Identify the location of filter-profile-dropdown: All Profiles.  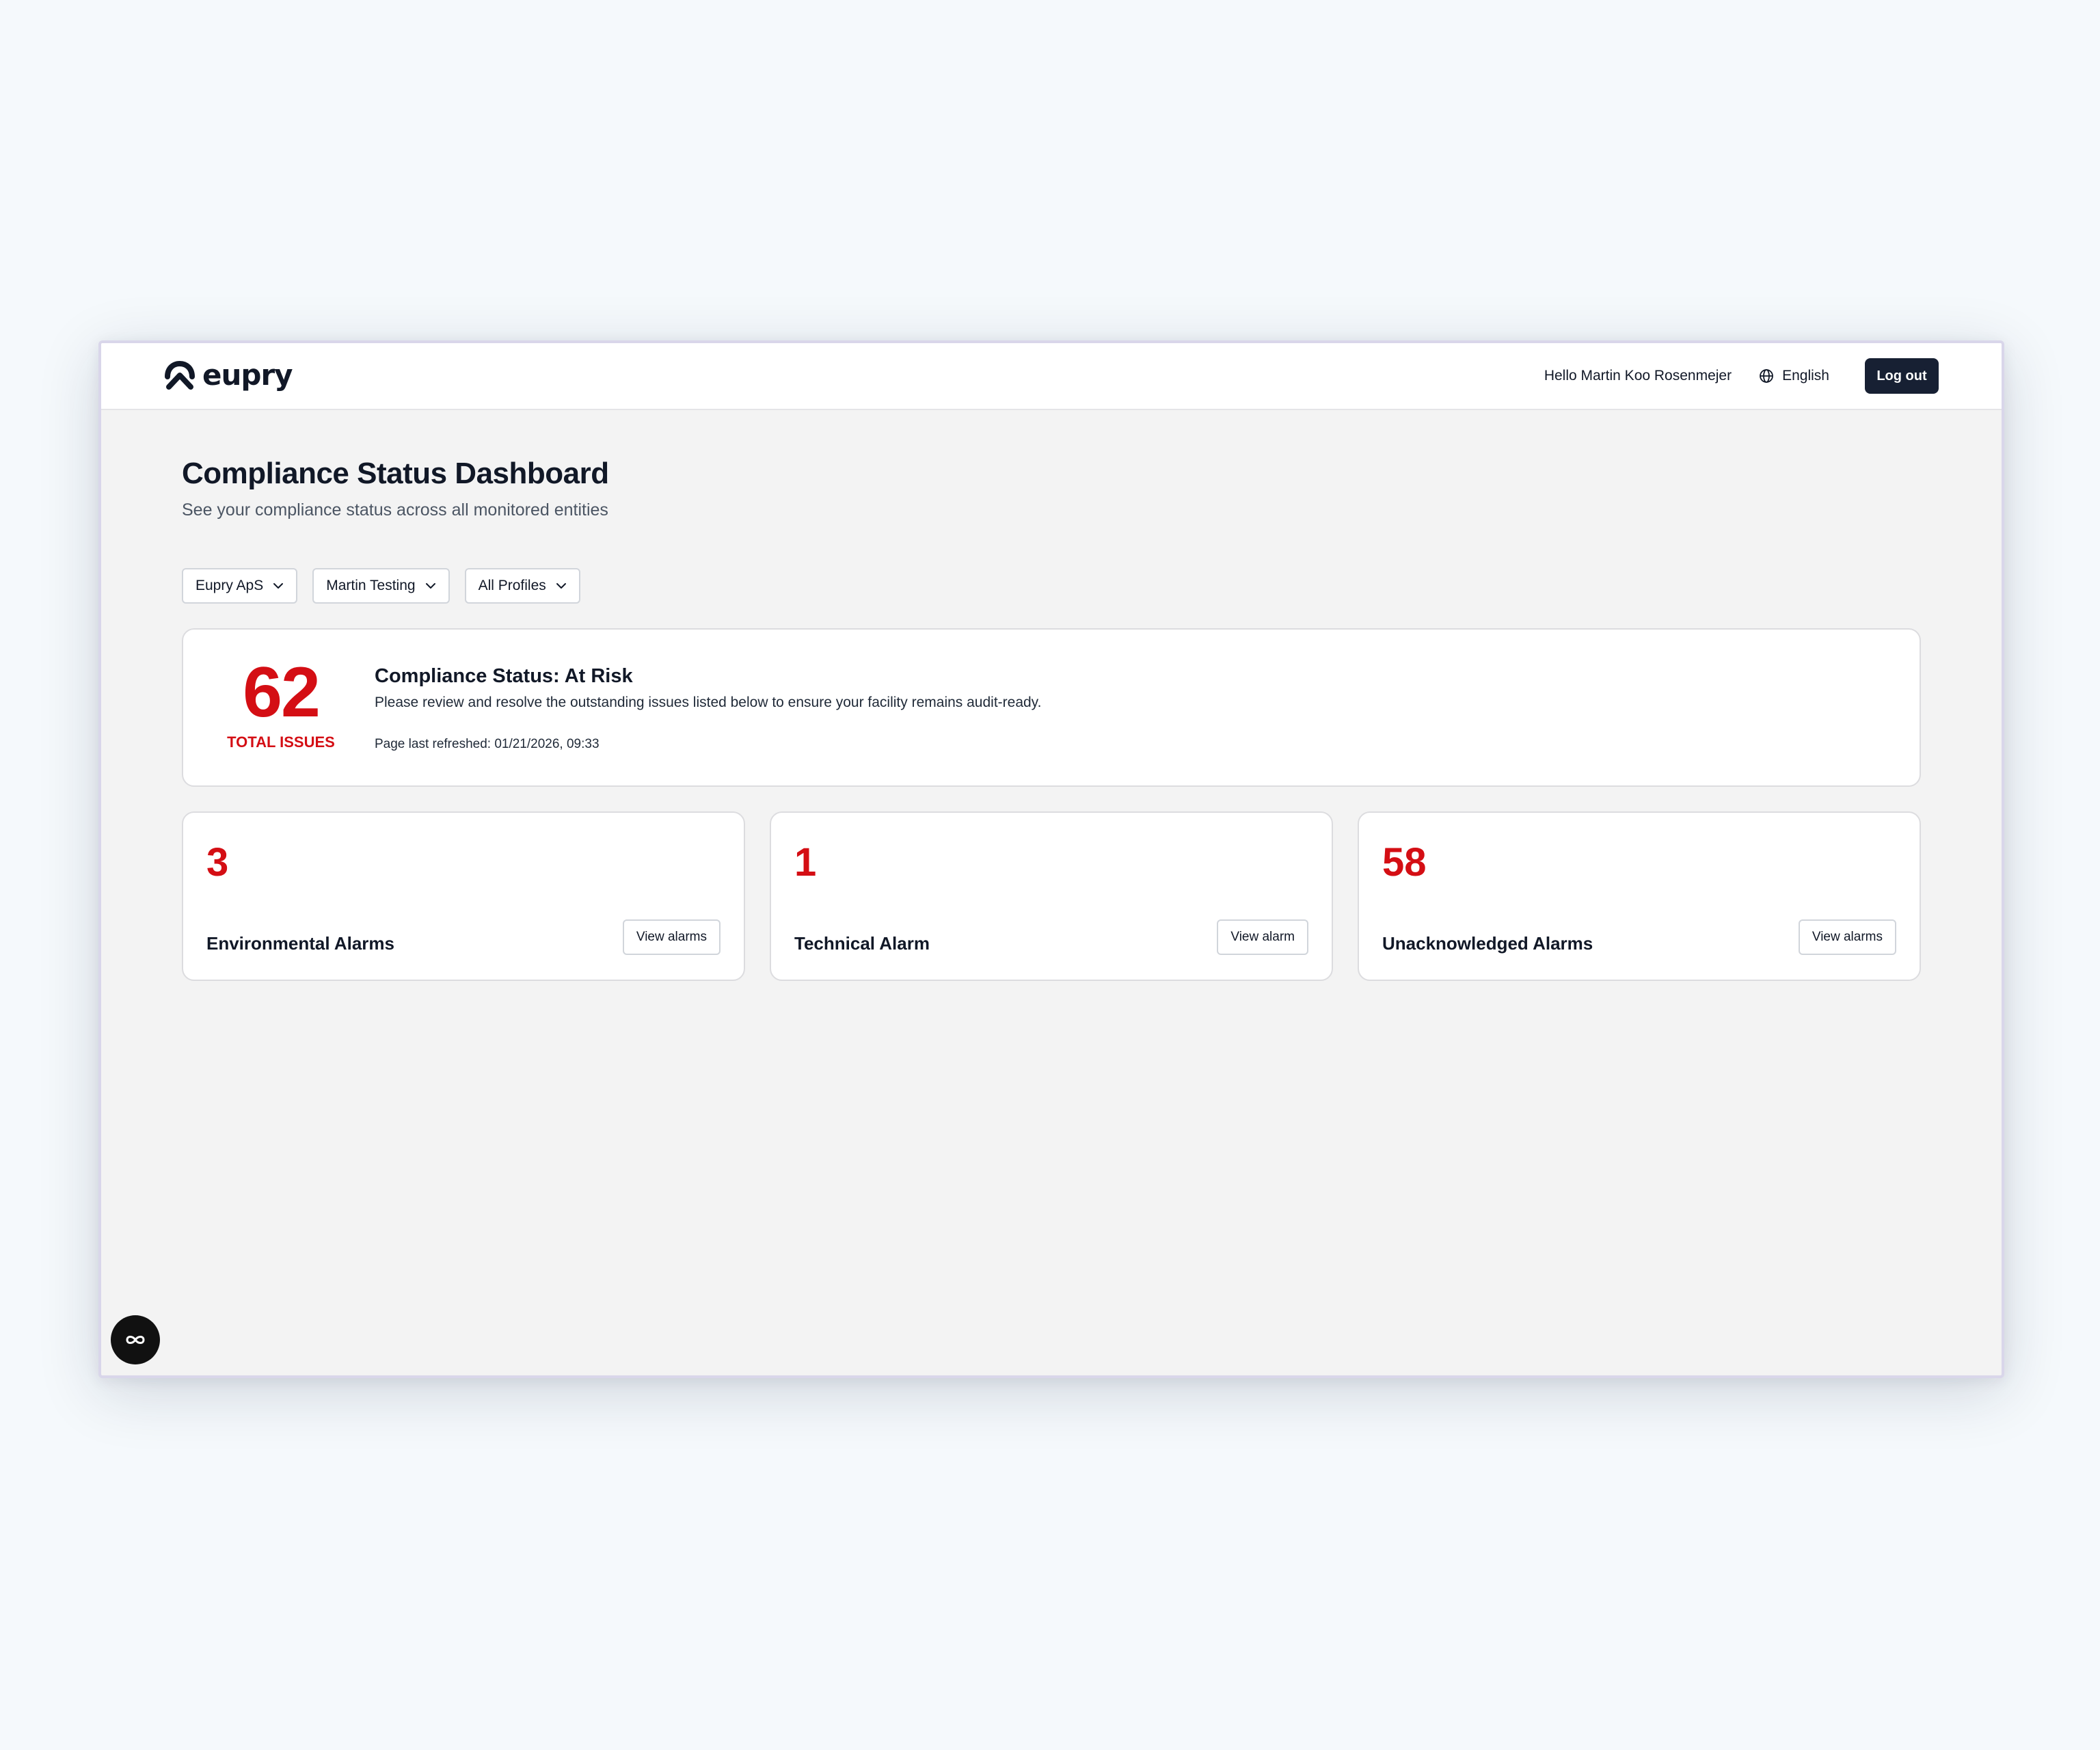
(522, 586).